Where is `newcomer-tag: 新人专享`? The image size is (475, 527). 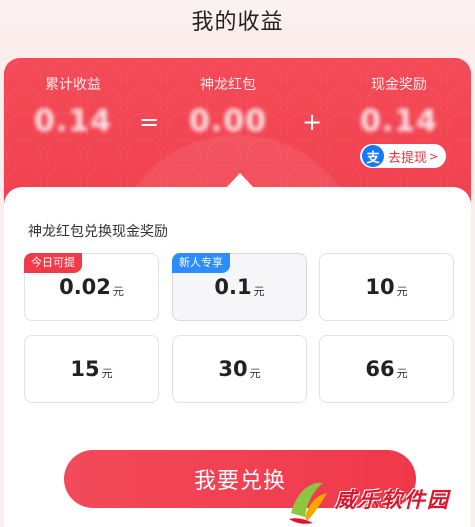 newcomer-tag: 新人专享 is located at coordinates (201, 263).